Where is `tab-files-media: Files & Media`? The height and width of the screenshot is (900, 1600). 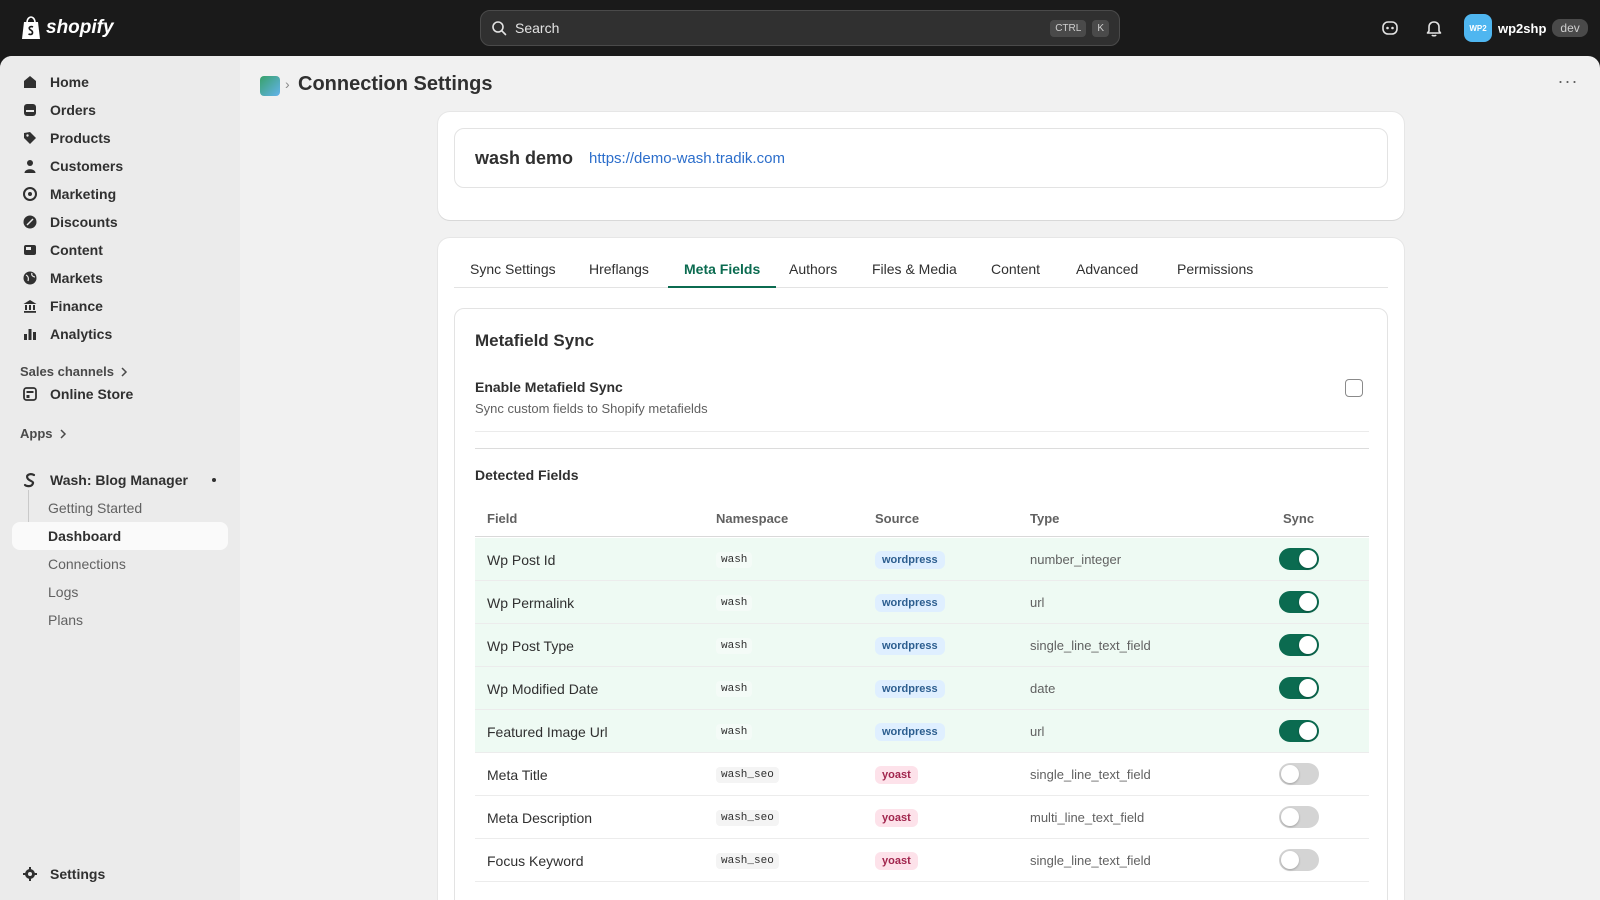
tab-files-media: Files & Media is located at coordinates (914, 271).